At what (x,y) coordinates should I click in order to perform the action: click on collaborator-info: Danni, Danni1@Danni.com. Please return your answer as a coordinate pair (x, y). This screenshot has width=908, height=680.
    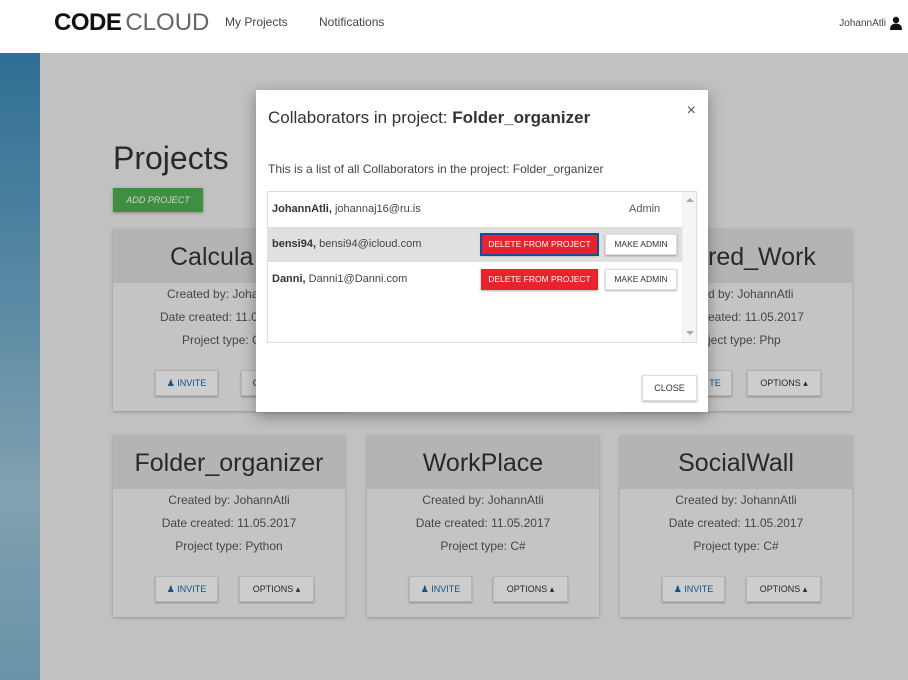
    Looking at the image, I should click on (339, 279).